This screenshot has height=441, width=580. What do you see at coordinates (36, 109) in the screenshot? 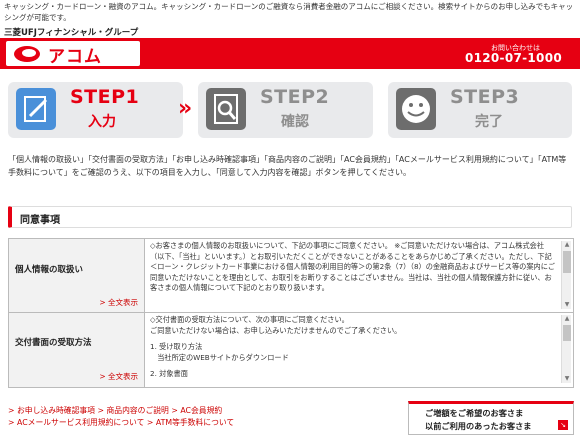
I see `pencil-icon` at bounding box center [36, 109].